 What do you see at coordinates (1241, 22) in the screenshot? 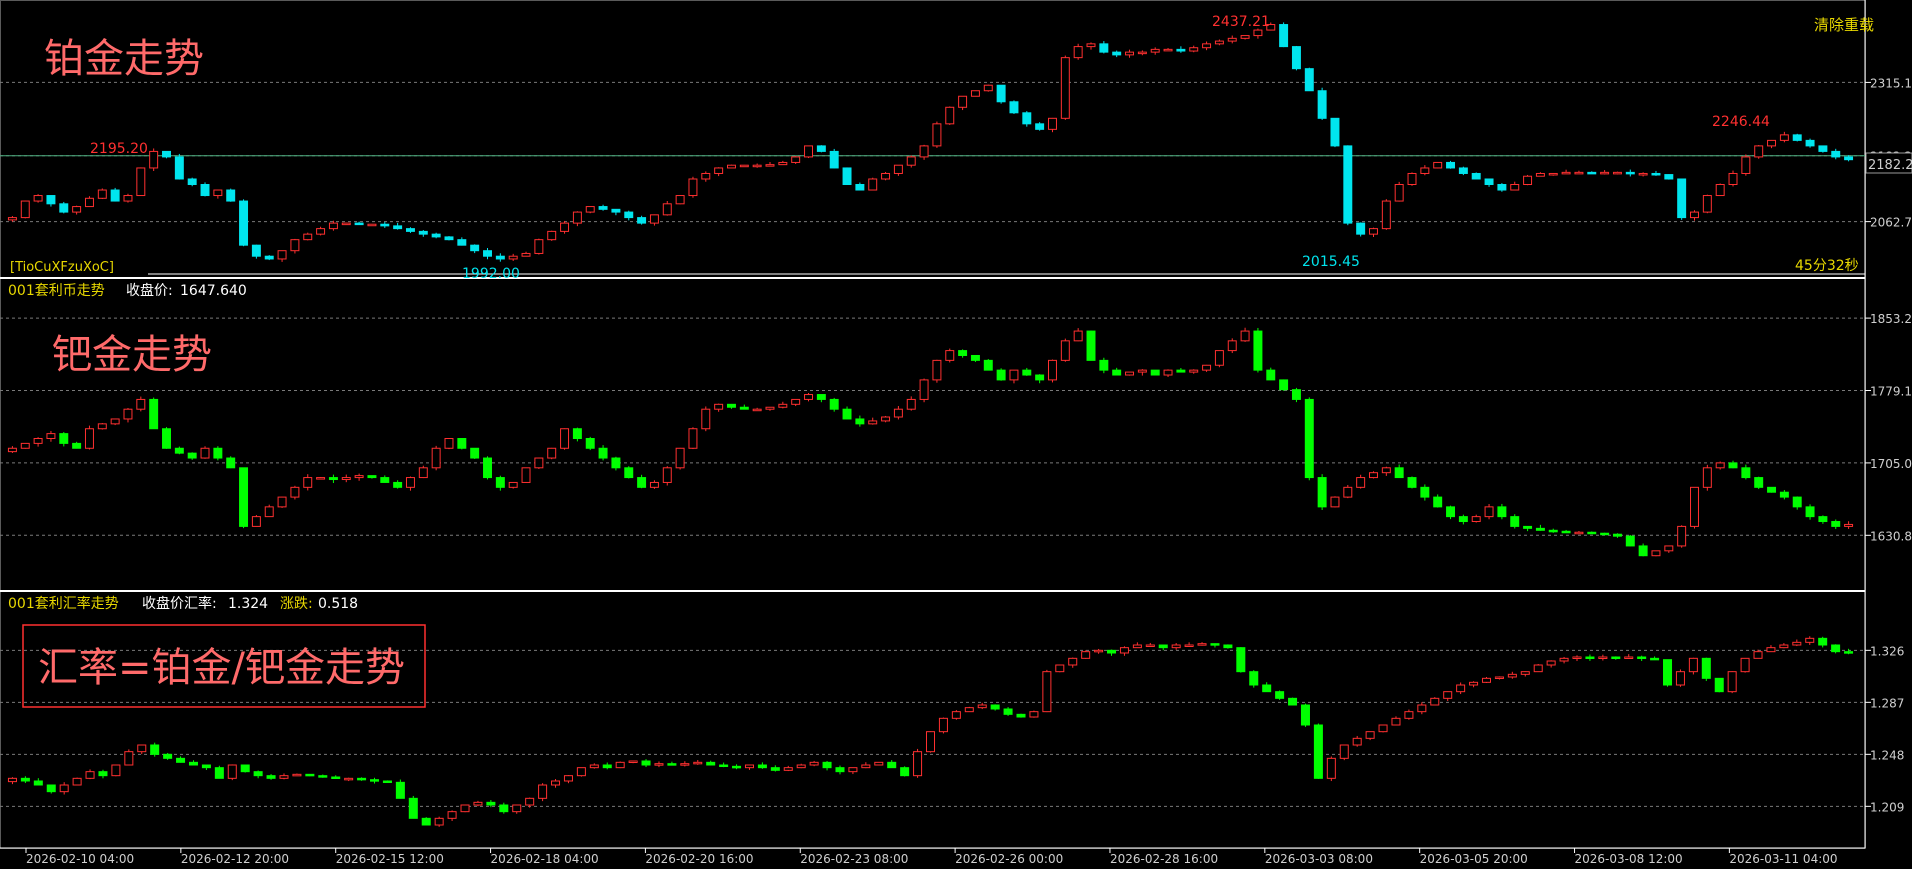
I see `platinum-high-marker: 2437.21` at bounding box center [1241, 22].